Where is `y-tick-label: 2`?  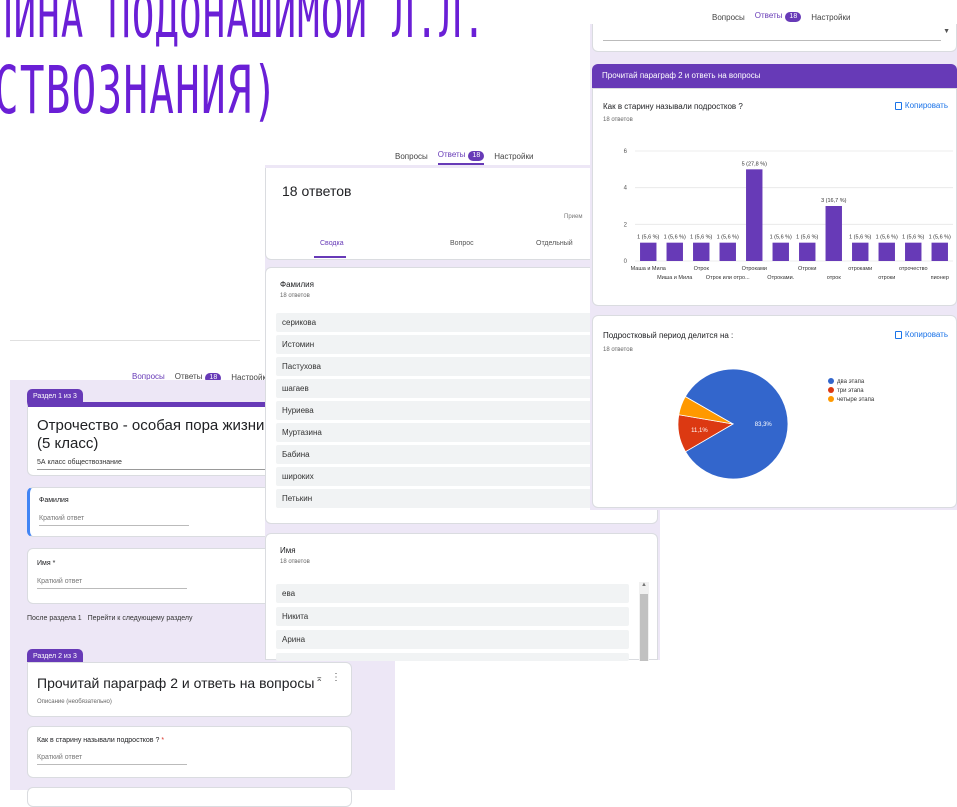 y-tick-label: 2 is located at coordinates (626, 225).